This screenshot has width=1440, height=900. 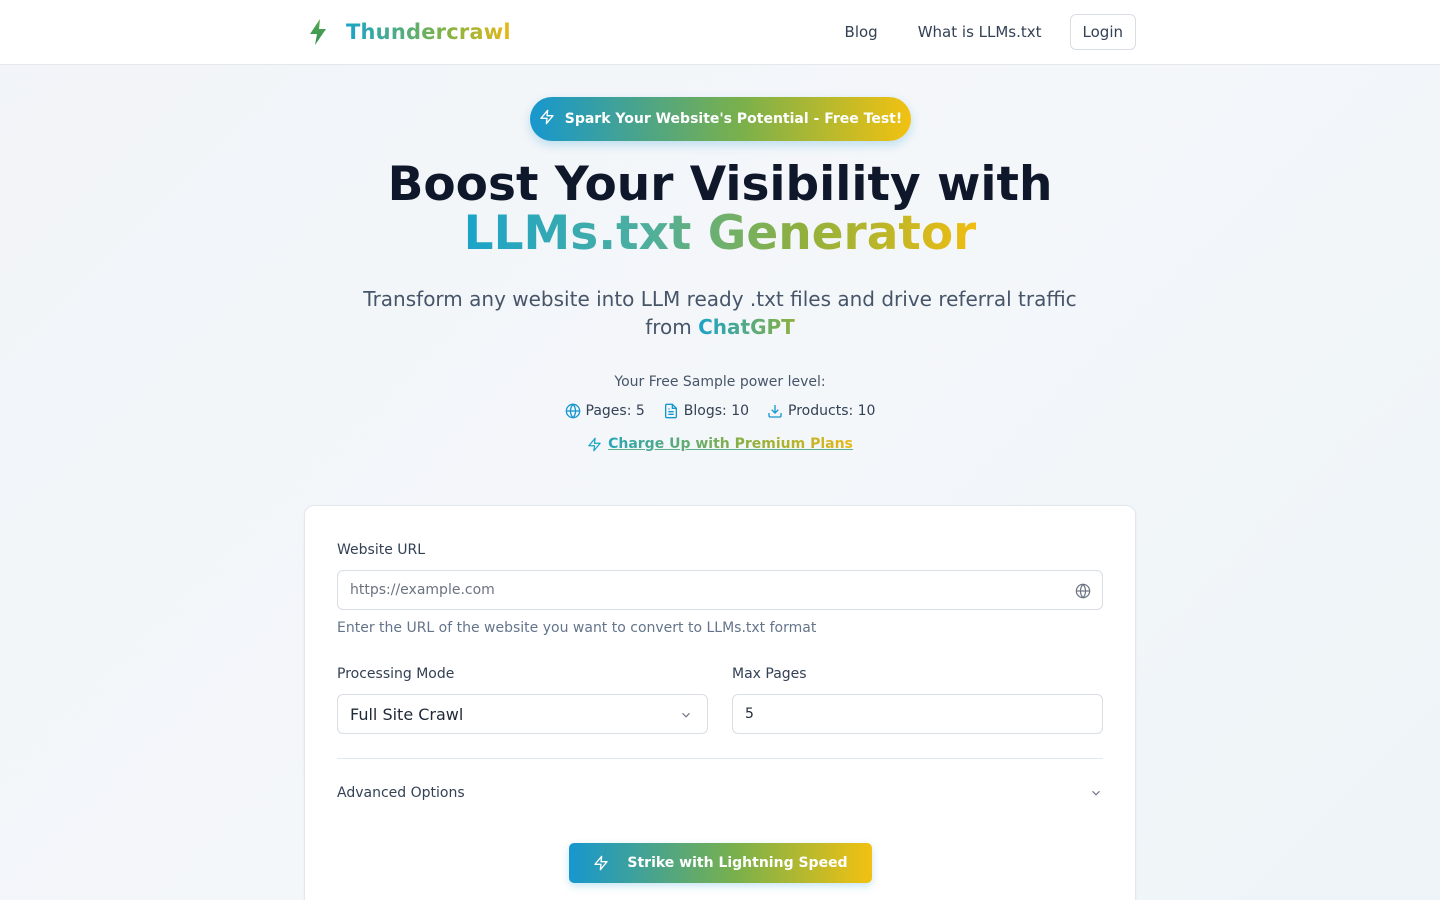 I want to click on brand-logo-link: Thundercrawl, so click(x=407, y=32).